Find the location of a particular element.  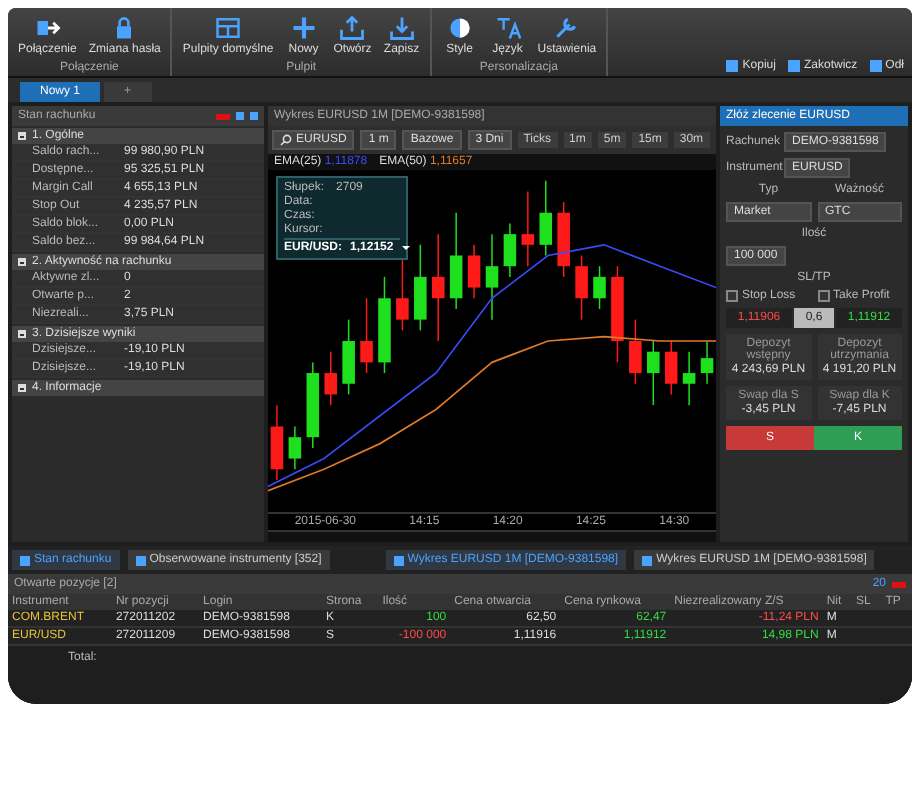

scrollbar is located at coordinates (492, 536).